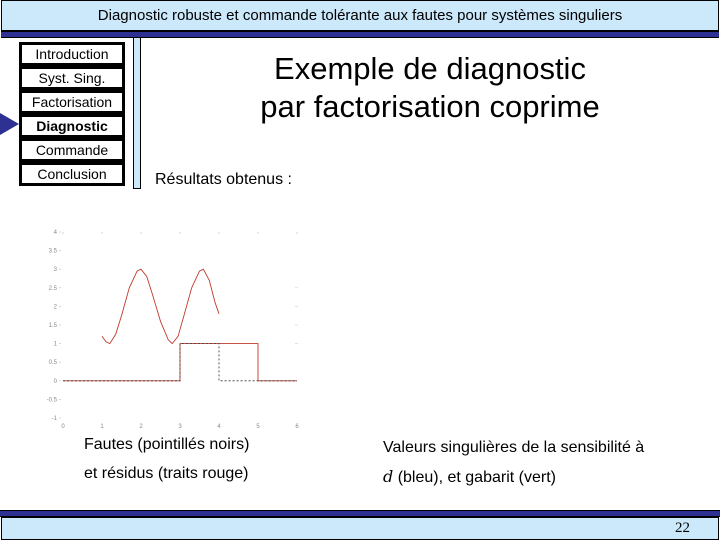  Describe the element at coordinates (53, 326) in the screenshot. I see `y-tick-label: 1.5` at that location.